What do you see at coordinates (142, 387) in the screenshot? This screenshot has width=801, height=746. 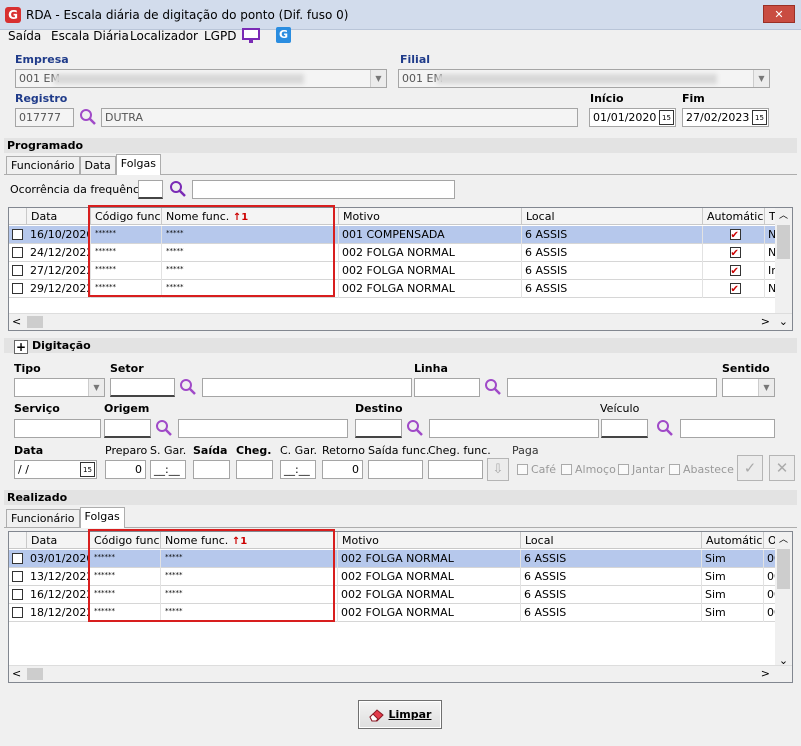 I see `setor-input` at bounding box center [142, 387].